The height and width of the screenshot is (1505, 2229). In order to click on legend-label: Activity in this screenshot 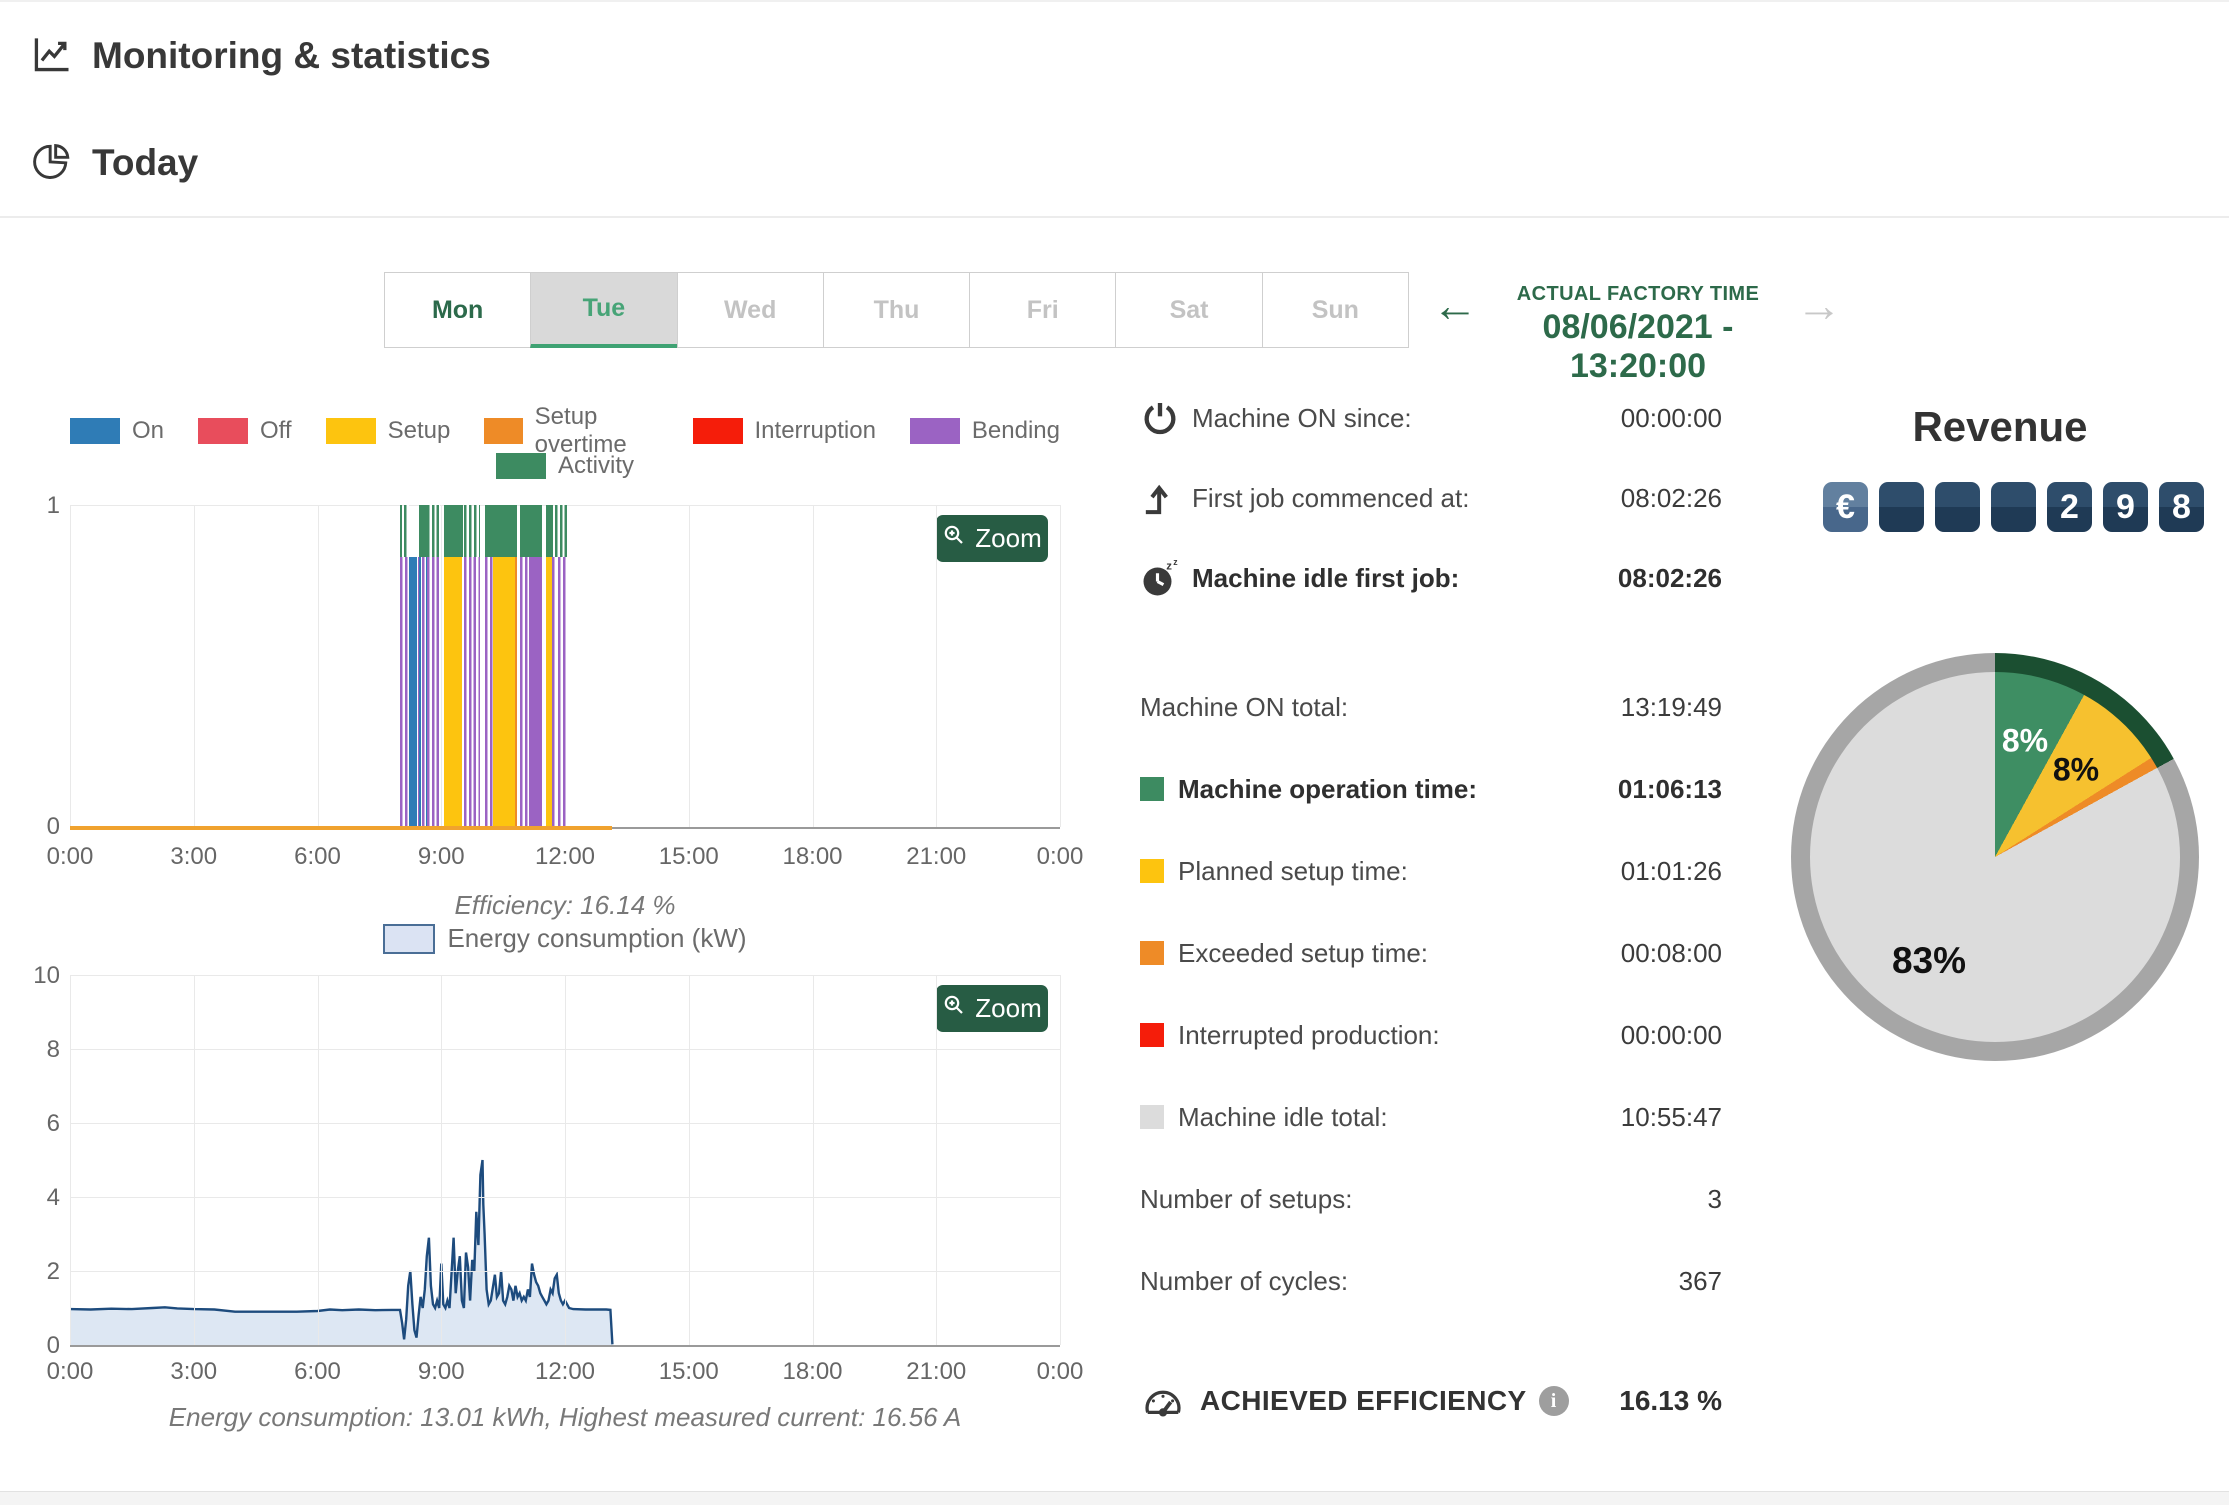, I will do `click(595, 465)`.